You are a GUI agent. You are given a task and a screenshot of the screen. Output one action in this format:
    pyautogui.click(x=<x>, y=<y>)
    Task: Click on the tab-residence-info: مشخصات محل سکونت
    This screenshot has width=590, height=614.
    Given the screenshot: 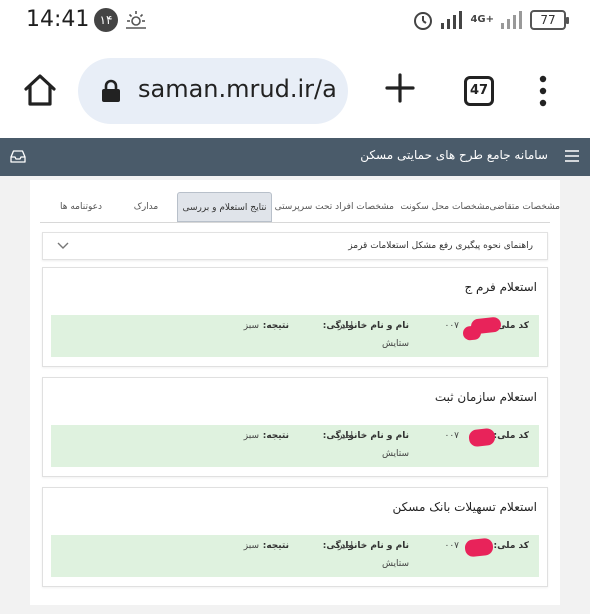 What is the action you would take?
    pyautogui.click(x=445, y=207)
    